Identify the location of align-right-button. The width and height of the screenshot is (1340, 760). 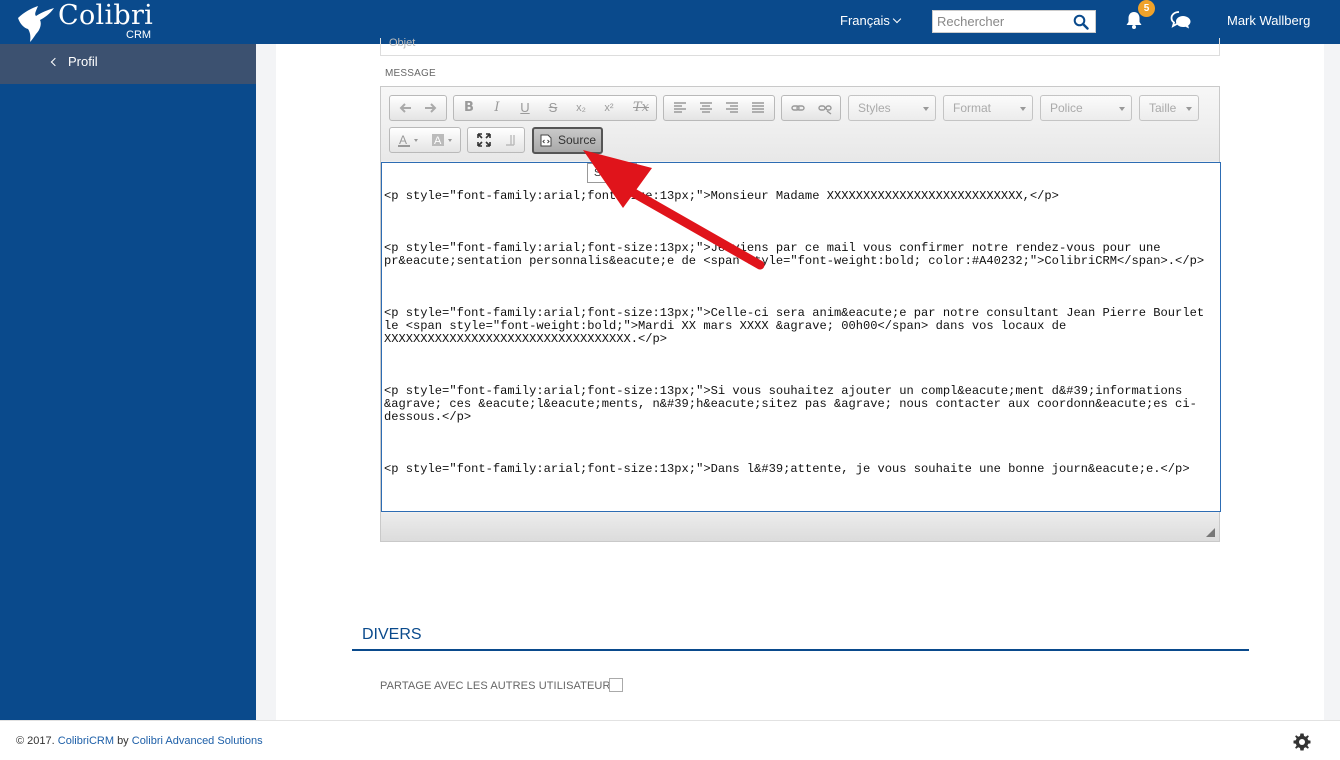
(732, 108).